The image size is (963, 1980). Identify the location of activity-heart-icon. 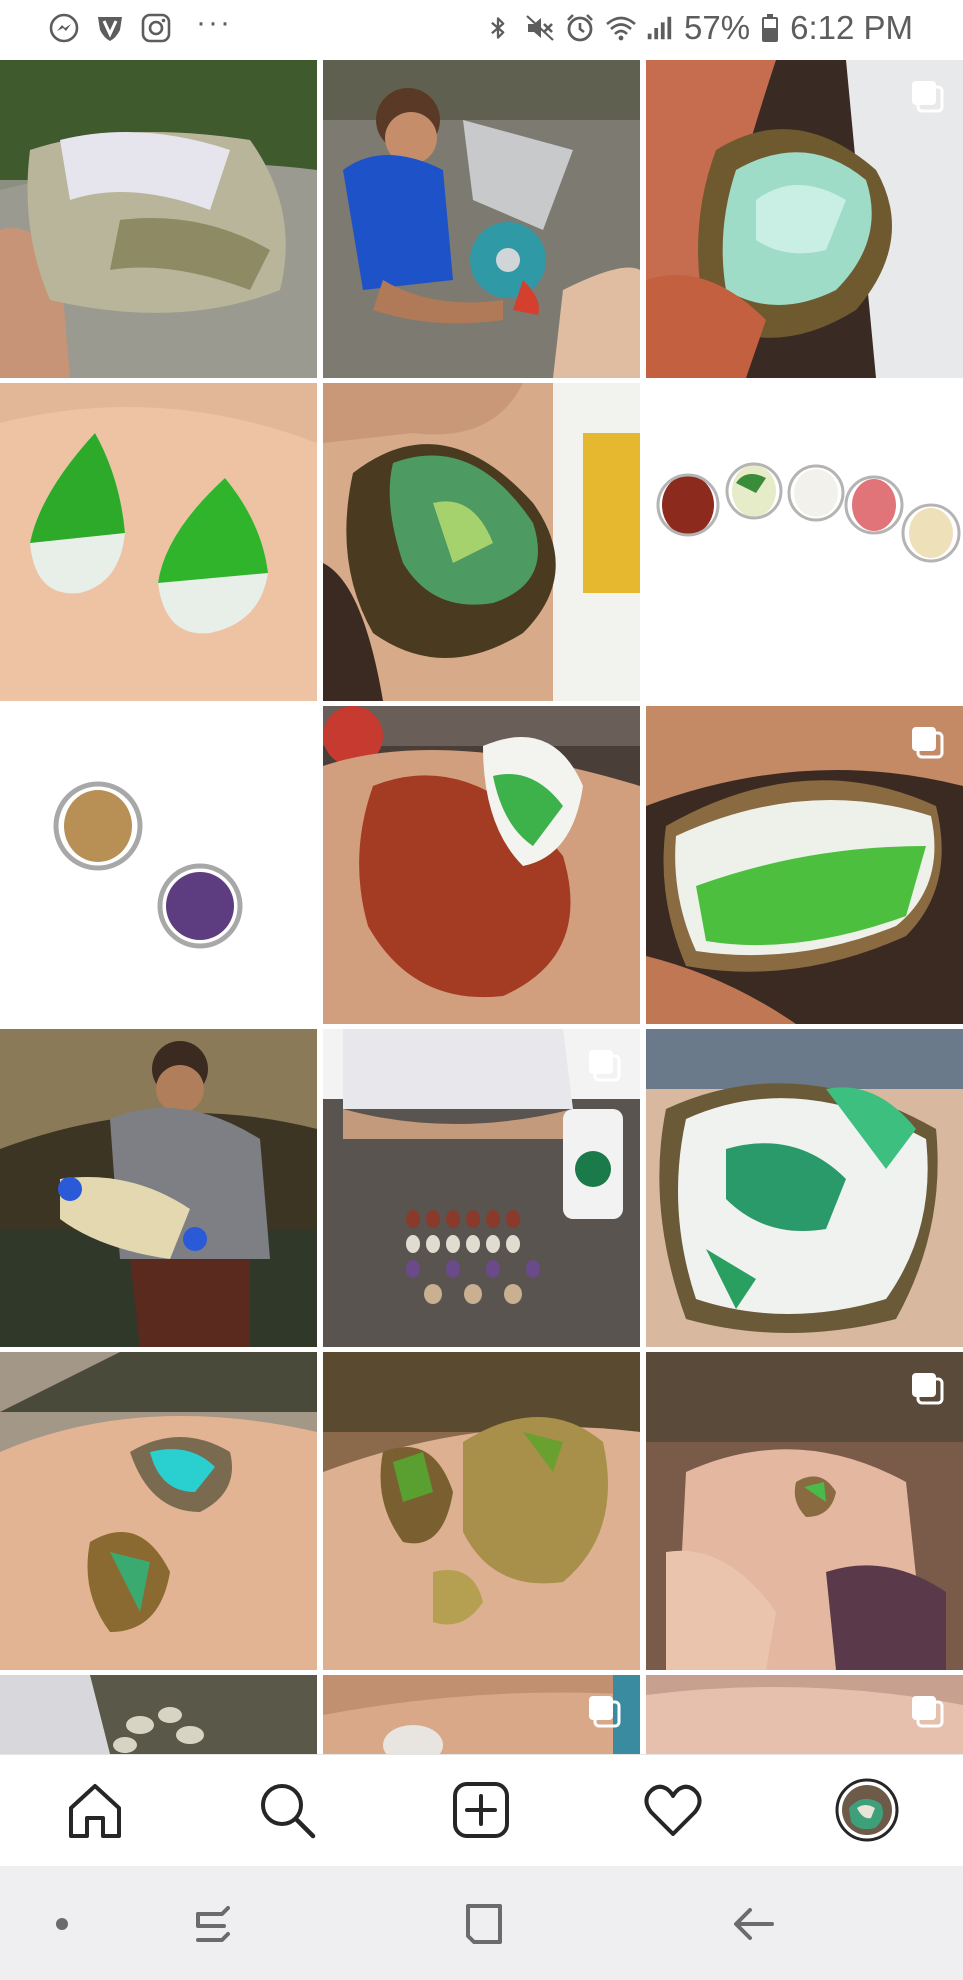
(673, 1810).